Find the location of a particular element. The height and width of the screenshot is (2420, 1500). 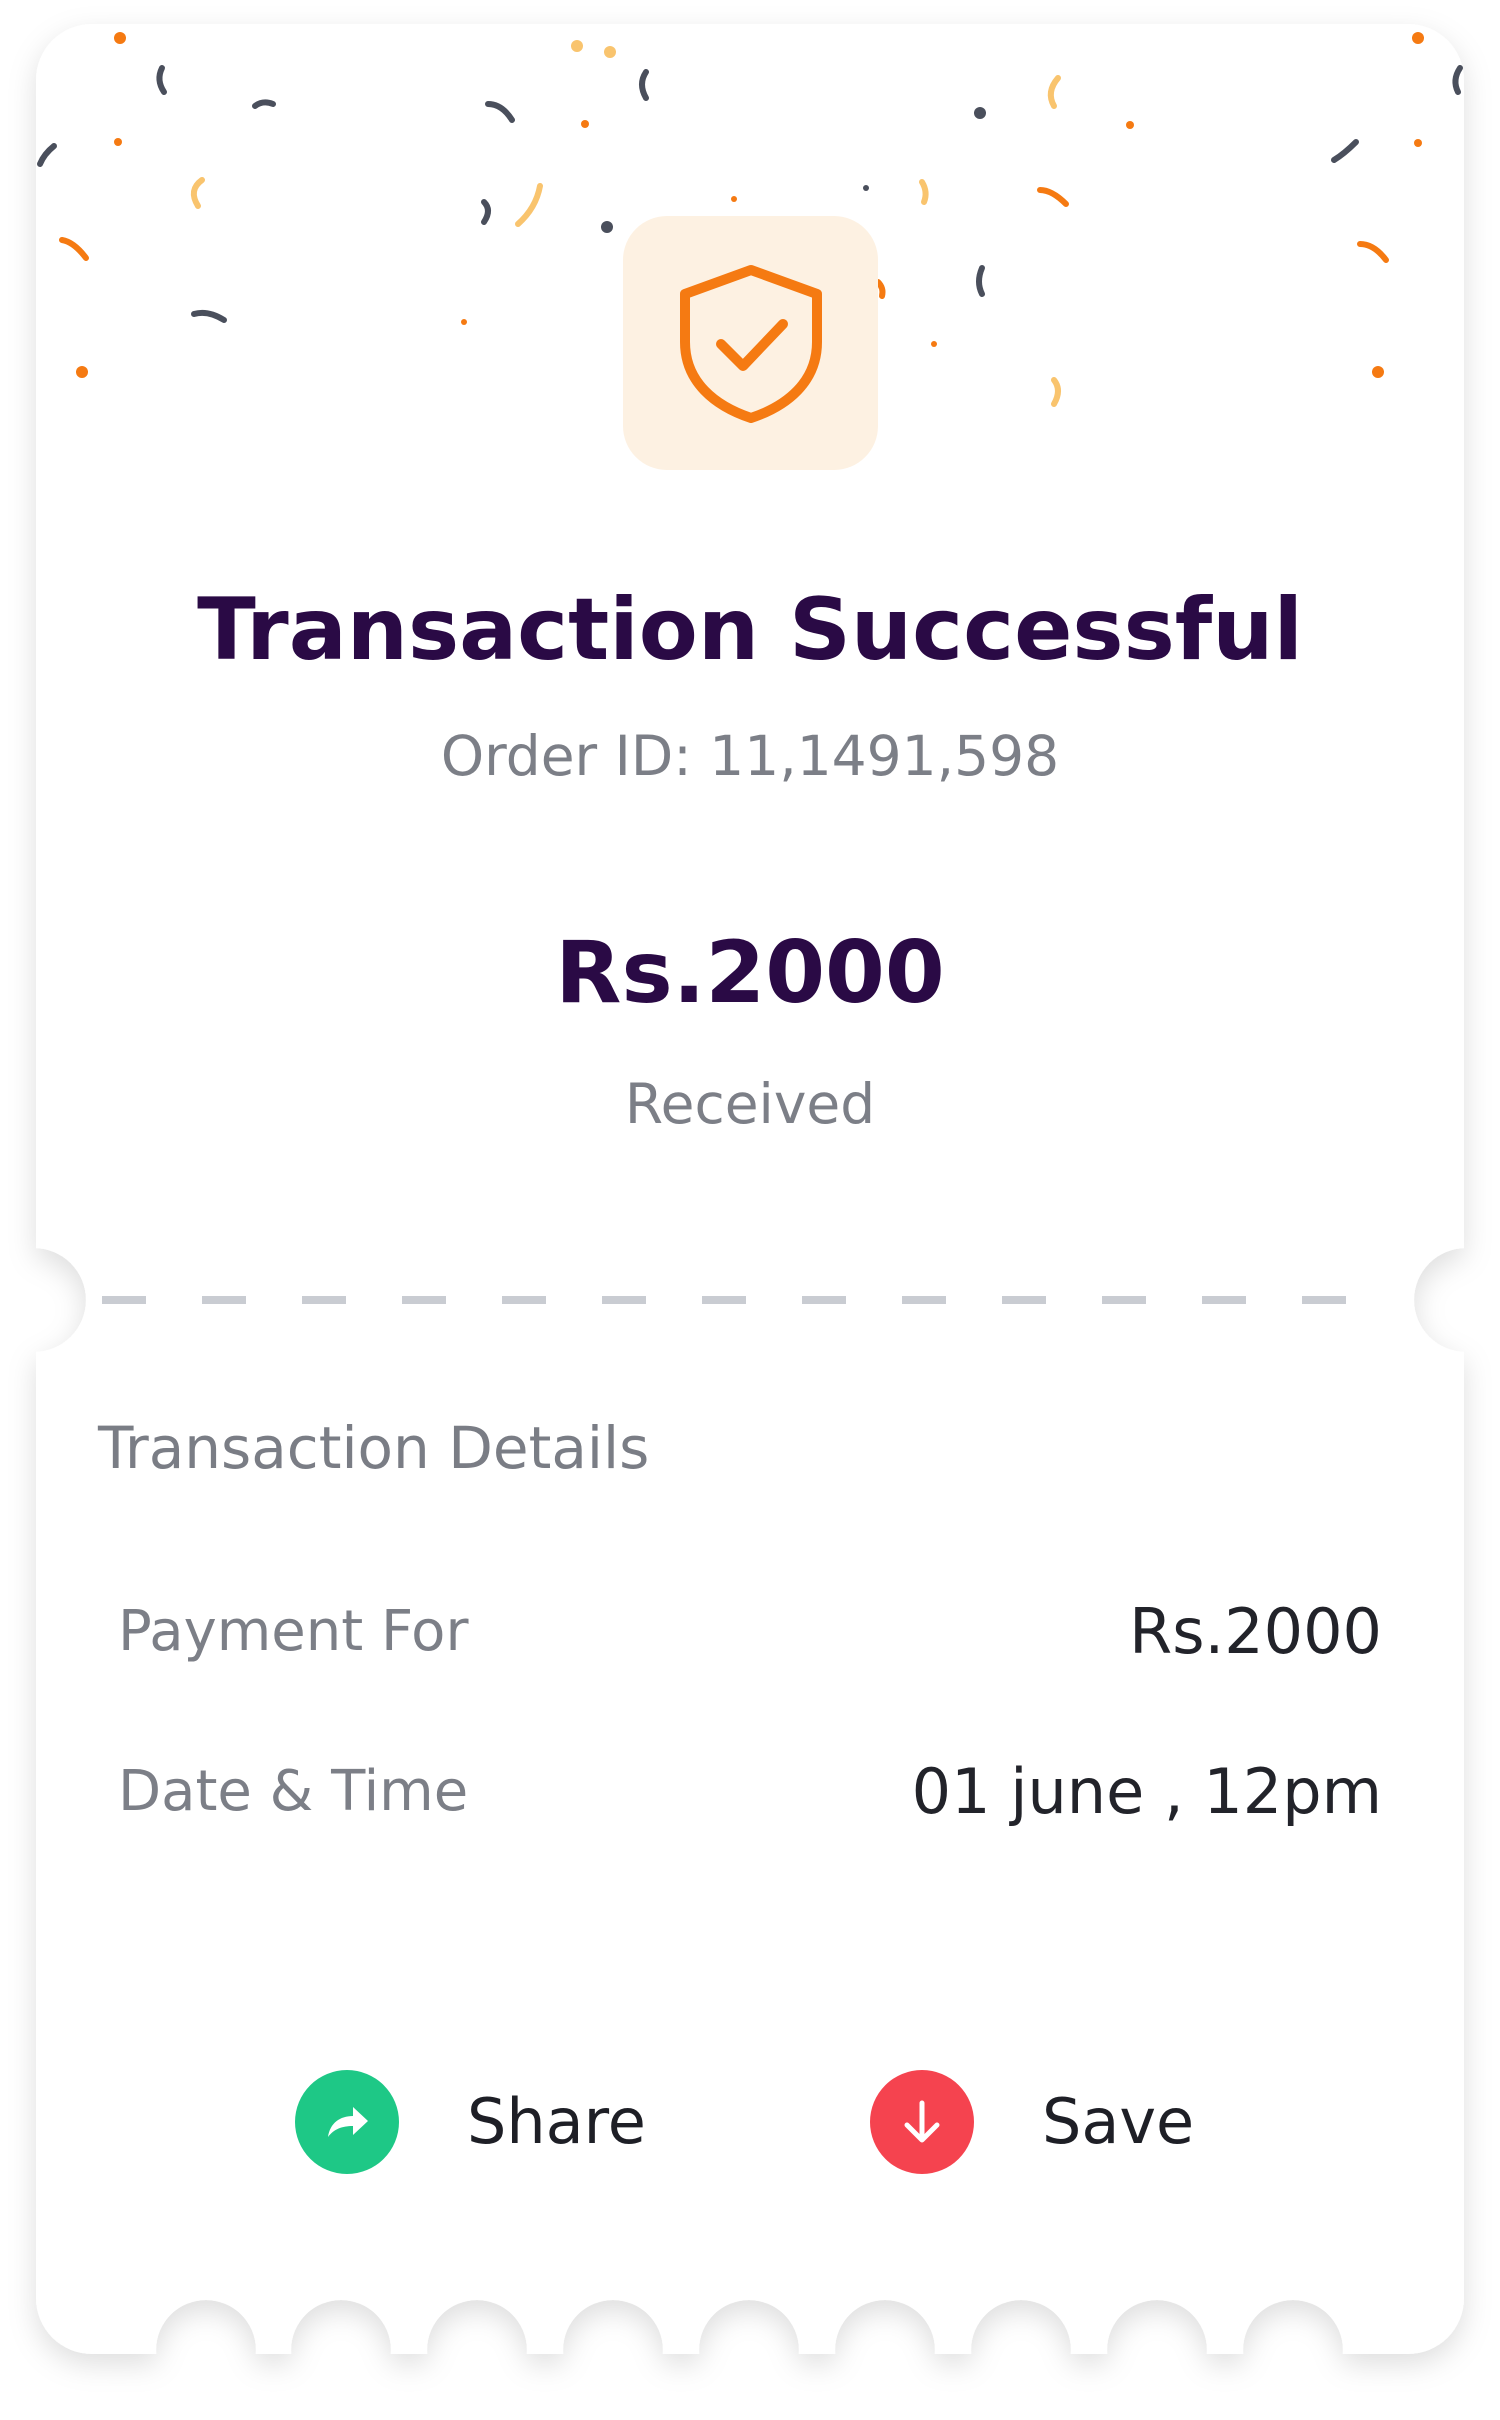

share-label: Share is located at coordinates (556, 2122).